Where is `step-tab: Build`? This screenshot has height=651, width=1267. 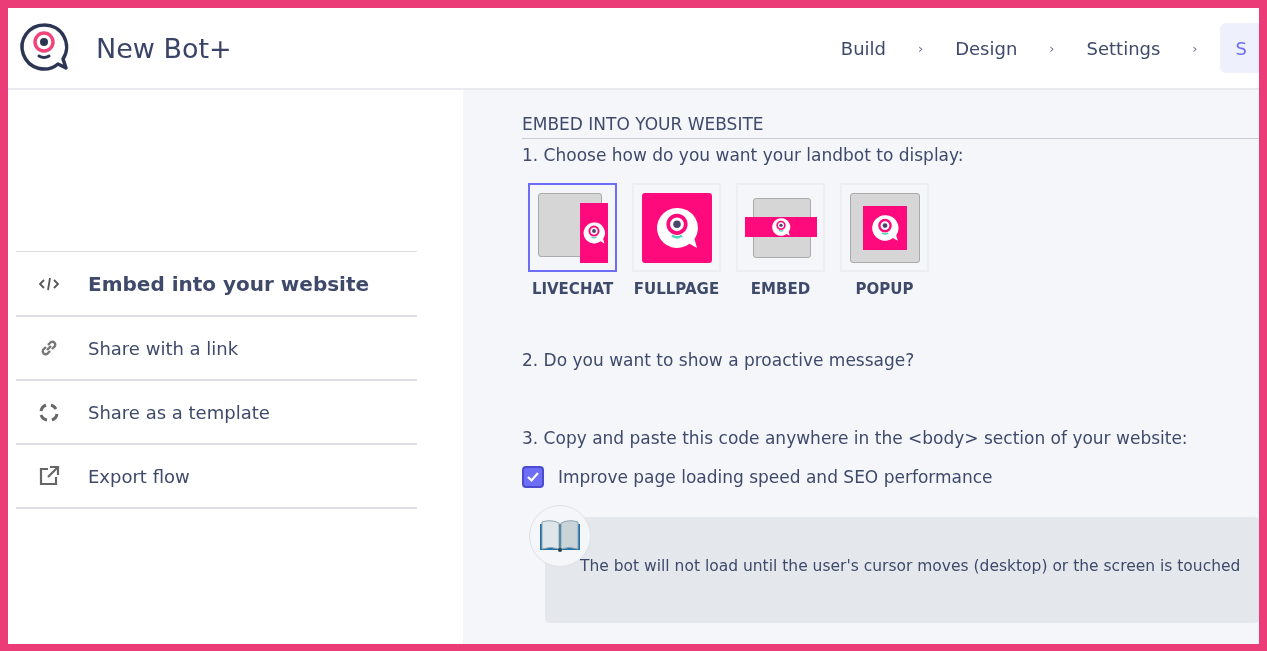 step-tab: Build is located at coordinates (863, 48).